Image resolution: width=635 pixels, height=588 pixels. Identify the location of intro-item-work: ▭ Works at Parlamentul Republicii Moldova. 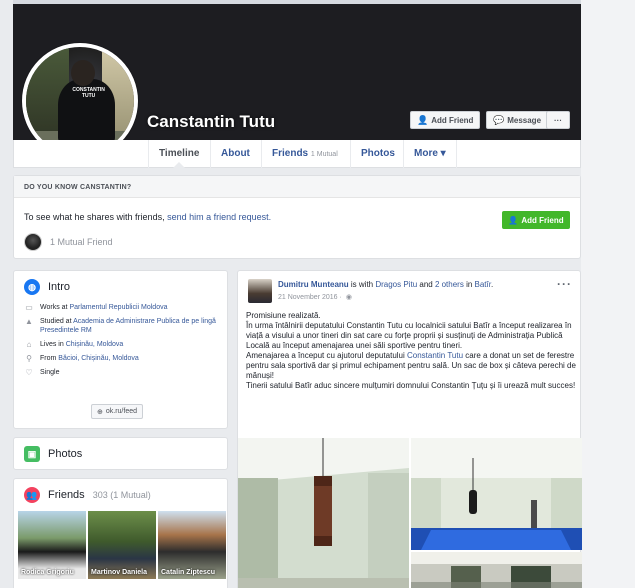
(96, 307).